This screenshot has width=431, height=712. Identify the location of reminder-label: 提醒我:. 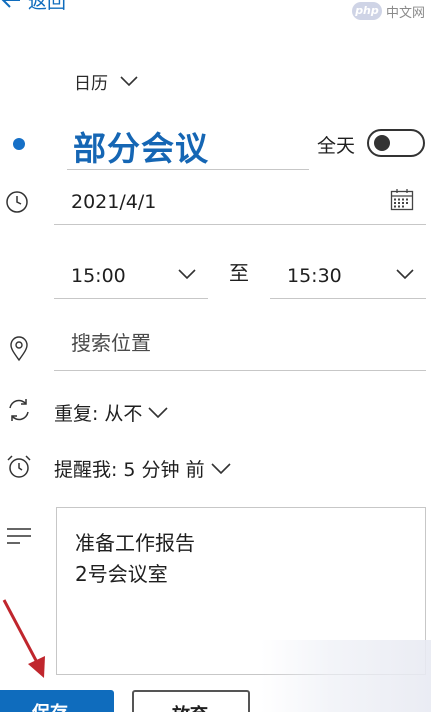
(86, 469).